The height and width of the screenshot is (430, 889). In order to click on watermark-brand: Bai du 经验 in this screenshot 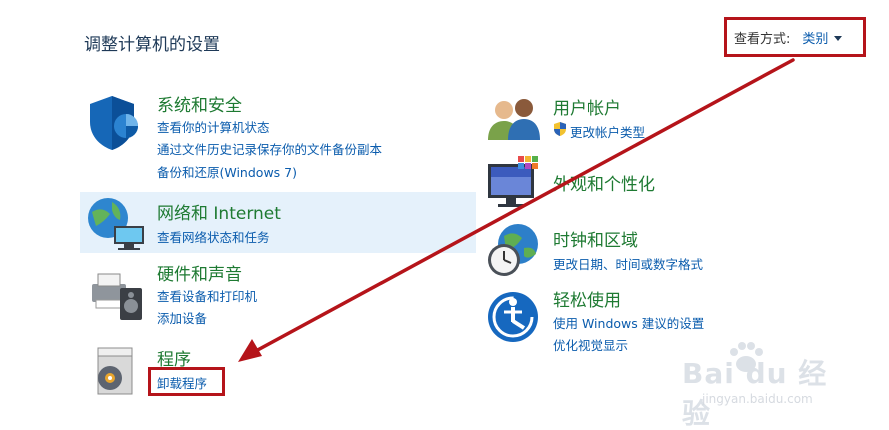, I will do `click(755, 393)`.